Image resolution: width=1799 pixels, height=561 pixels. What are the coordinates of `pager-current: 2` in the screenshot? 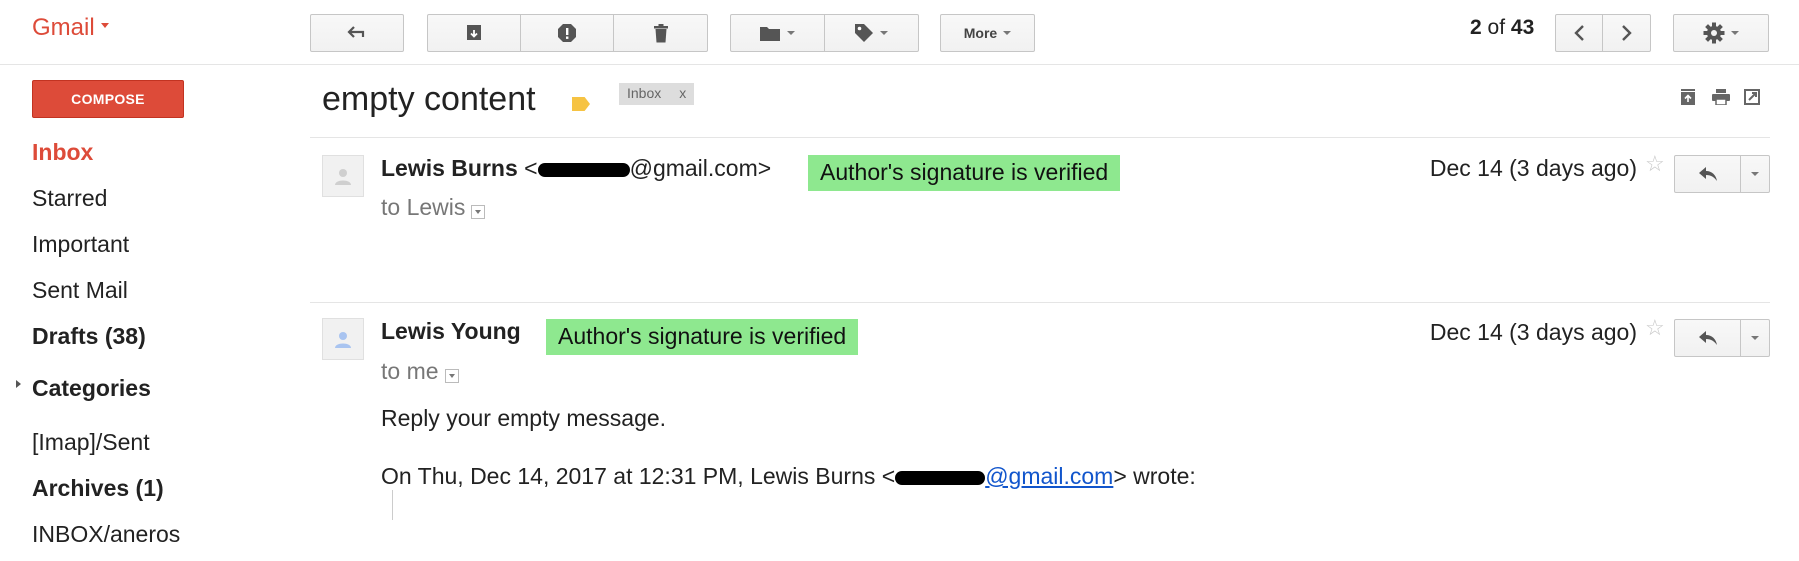 It's located at (1476, 27).